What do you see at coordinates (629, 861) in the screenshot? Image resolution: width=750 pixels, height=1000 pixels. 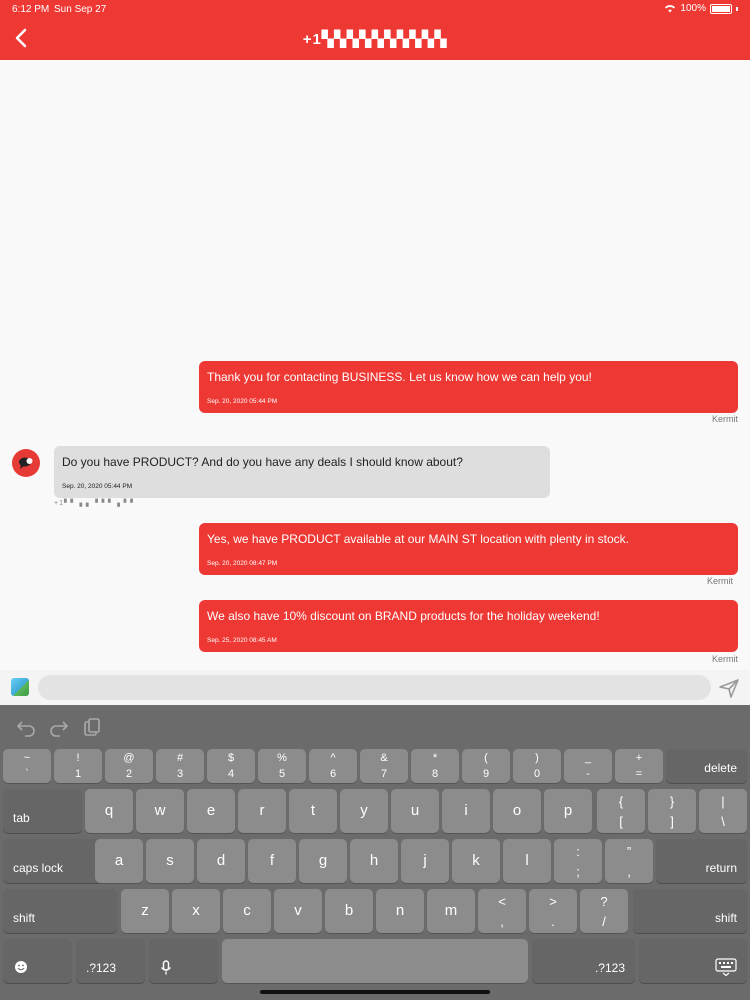 I see `key-quote: ”,` at bounding box center [629, 861].